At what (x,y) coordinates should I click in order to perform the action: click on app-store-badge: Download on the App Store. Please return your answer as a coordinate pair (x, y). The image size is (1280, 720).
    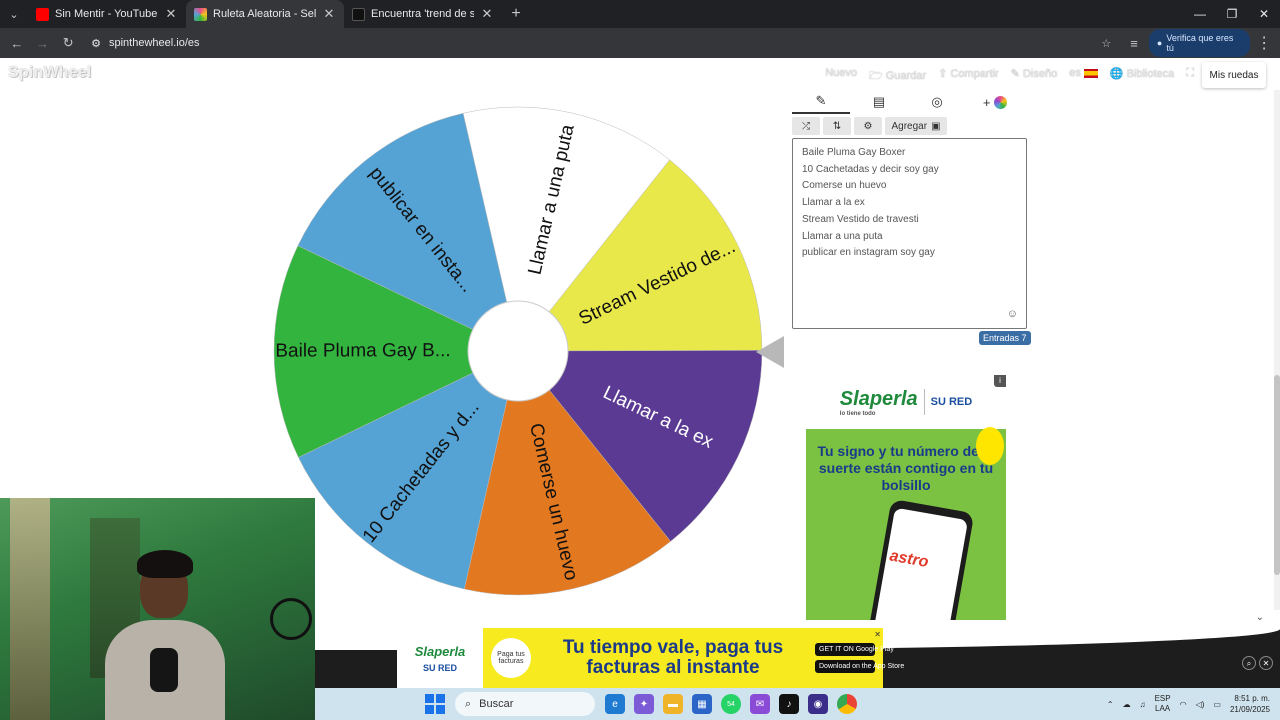
    Looking at the image, I should click on (859, 666).